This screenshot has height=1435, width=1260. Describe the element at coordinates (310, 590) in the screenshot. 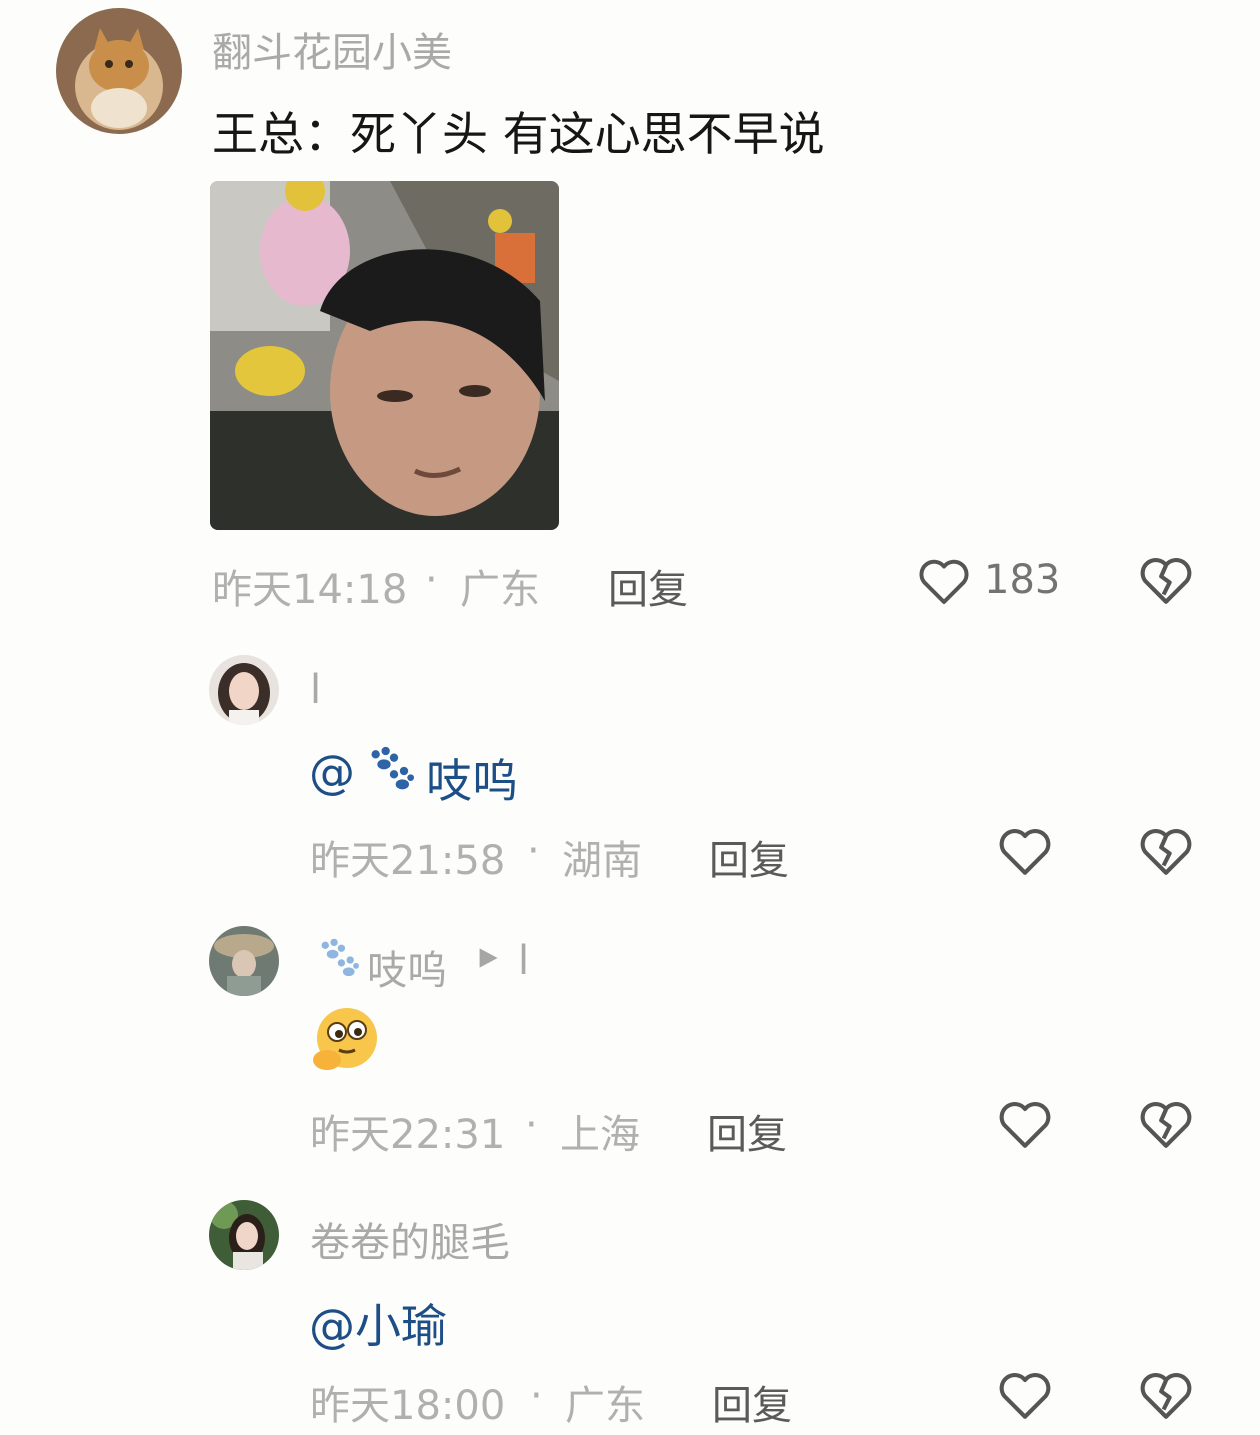

I see `comment-timestamp: 昨天14:18` at that location.